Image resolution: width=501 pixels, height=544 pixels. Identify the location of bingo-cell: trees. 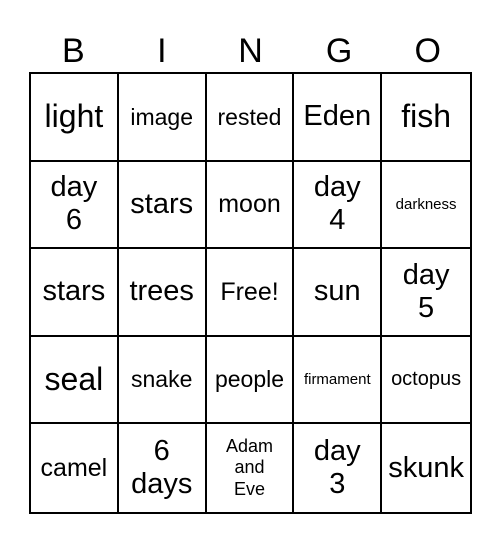
(162, 293).